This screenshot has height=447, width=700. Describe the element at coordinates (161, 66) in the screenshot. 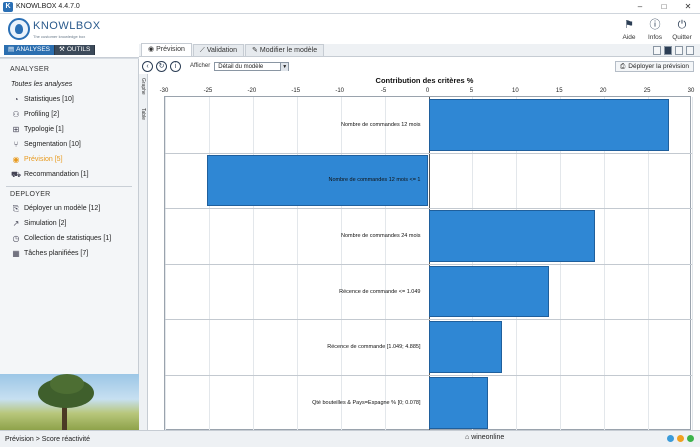

I see `refresh-icon: ↻` at that location.